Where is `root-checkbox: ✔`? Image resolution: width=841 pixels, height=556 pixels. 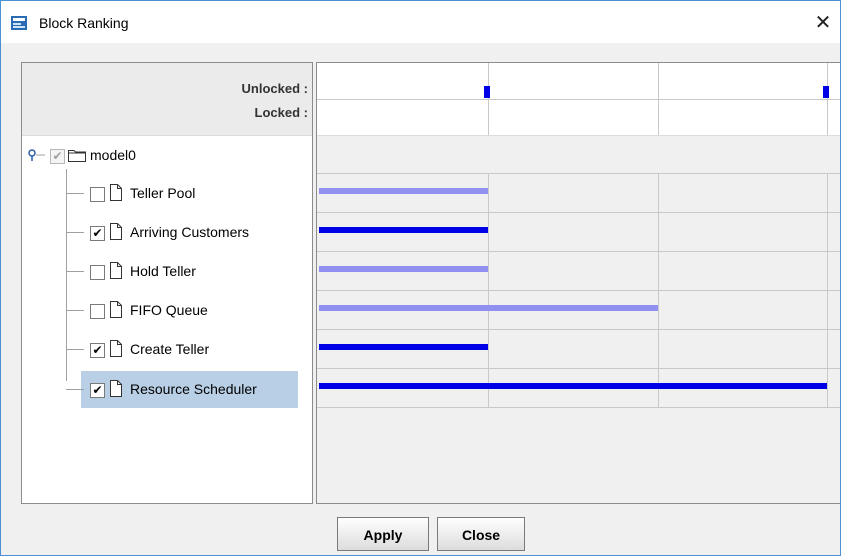
root-checkbox: ✔ is located at coordinates (57, 156).